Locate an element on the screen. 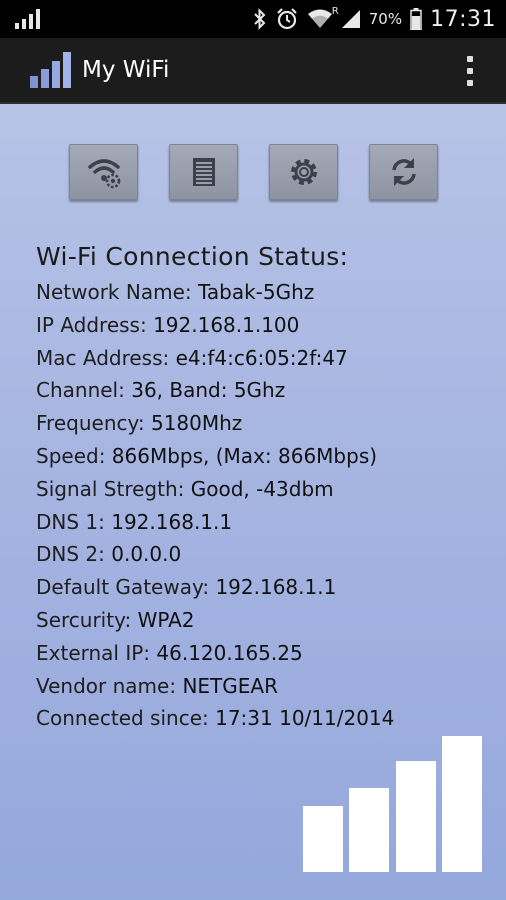 Image resolution: width=506 pixels, height=900 pixels. status-row-ip-address: IP Address: 192.168.1.100 is located at coordinates (168, 324).